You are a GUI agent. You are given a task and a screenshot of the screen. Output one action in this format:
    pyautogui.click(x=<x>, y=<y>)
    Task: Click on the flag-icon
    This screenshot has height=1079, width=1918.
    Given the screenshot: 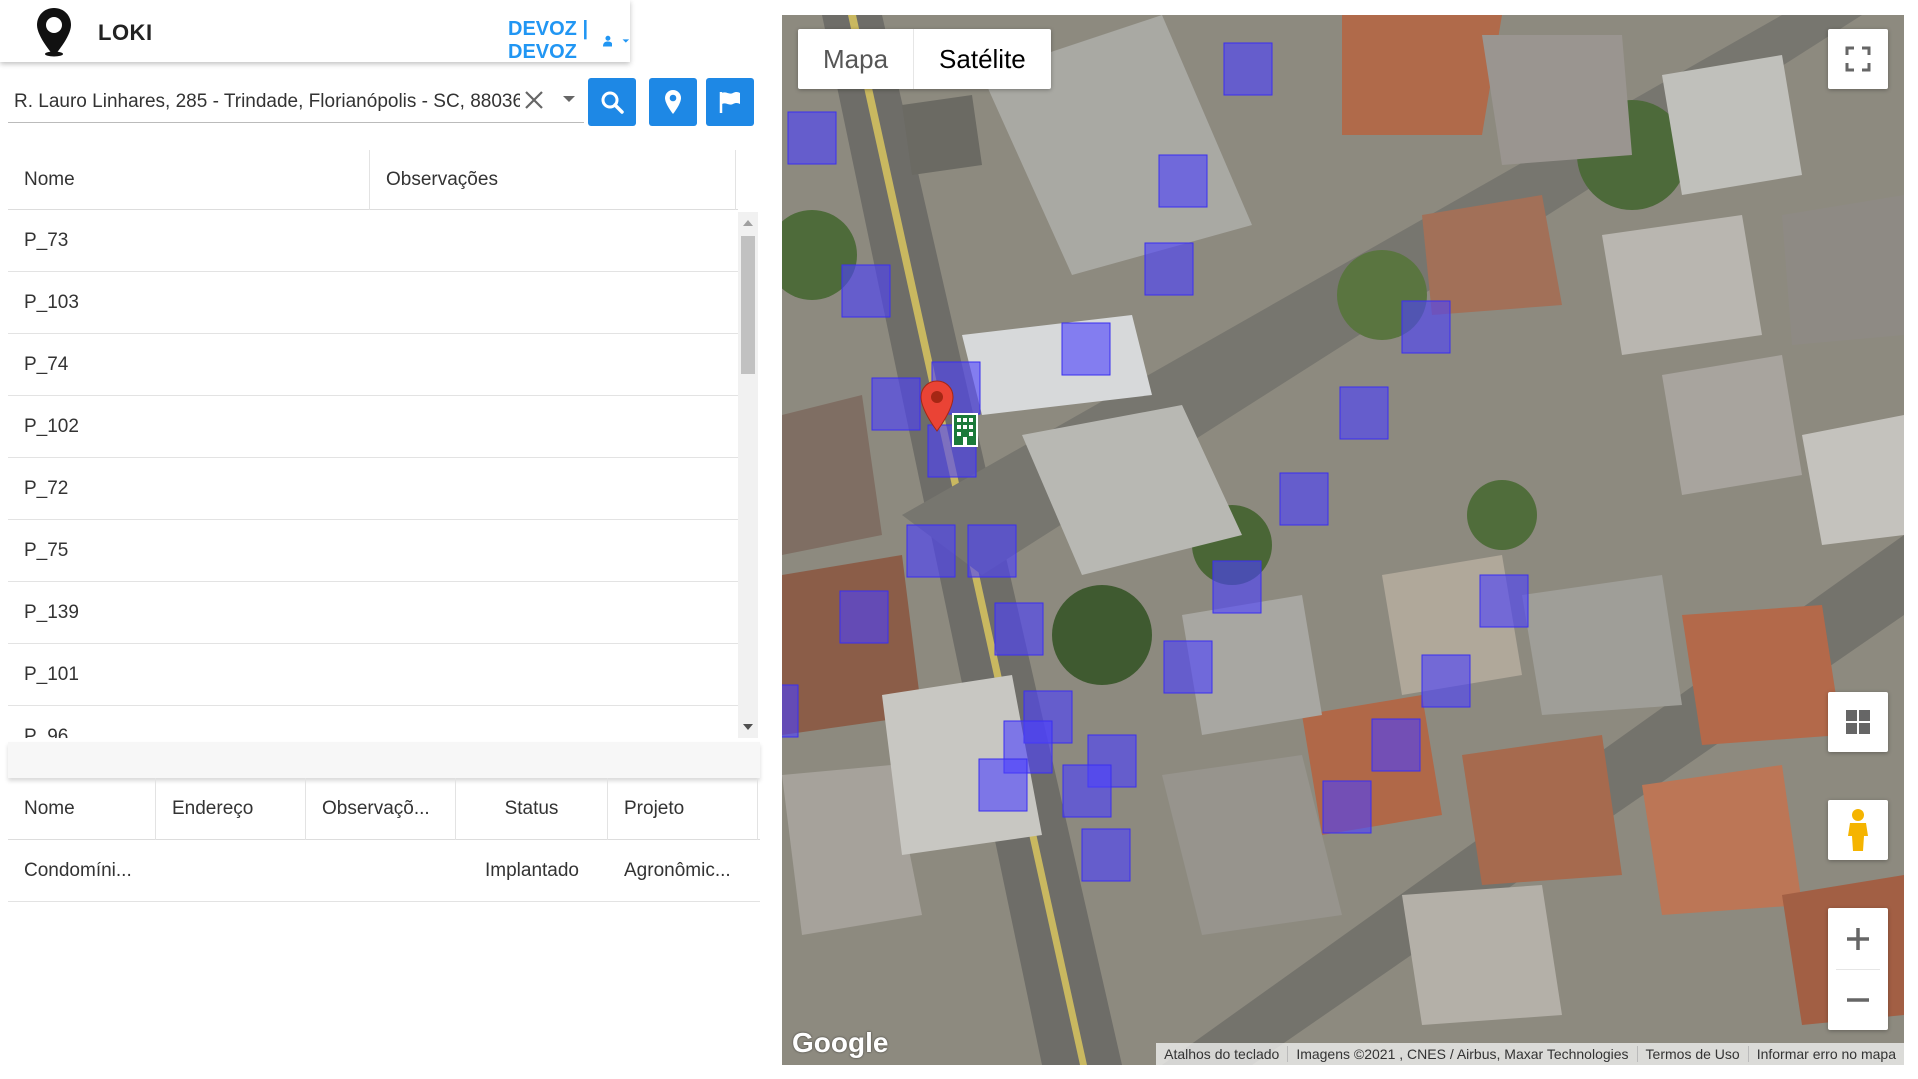 What is the action you would take?
    pyautogui.click(x=729, y=102)
    